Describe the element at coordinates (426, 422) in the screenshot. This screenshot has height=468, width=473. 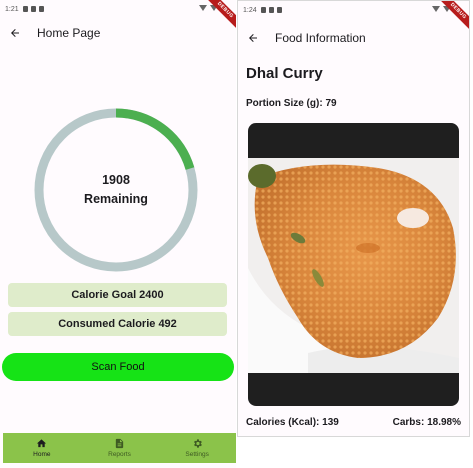
I see `carbs-value: Carbs: 18.98%` at that location.